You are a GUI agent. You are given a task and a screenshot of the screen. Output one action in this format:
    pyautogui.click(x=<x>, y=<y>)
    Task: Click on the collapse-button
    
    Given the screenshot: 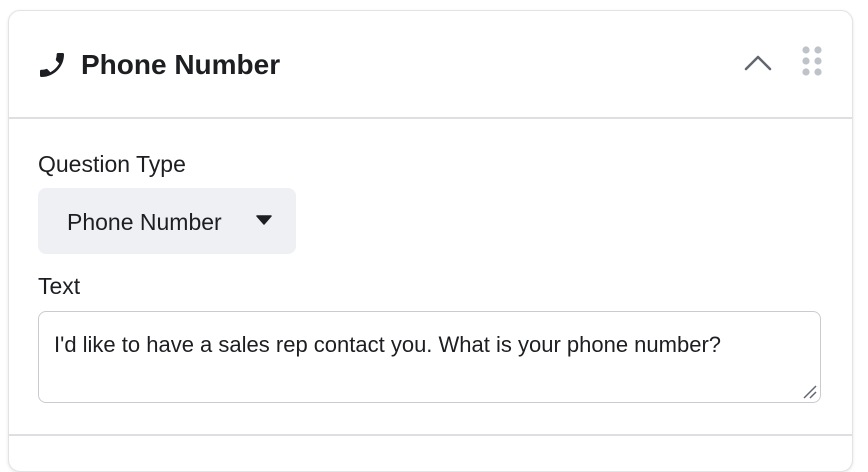 What is the action you would take?
    pyautogui.click(x=758, y=63)
    